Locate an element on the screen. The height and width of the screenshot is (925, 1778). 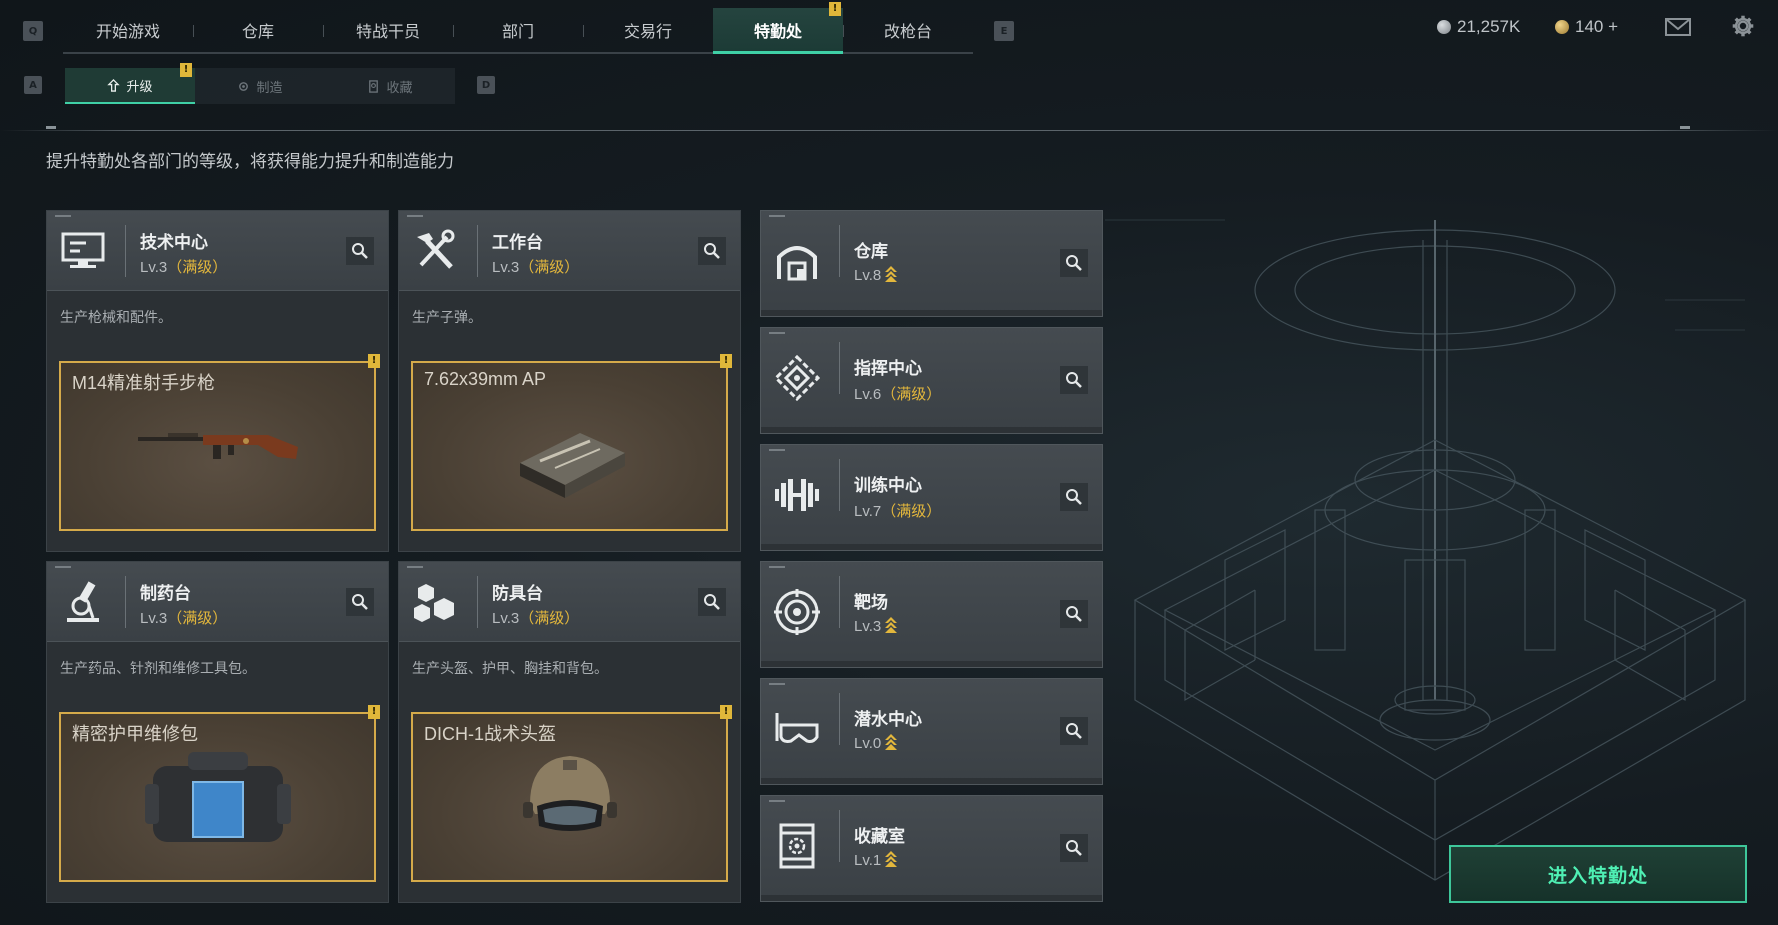
monitor-icon is located at coordinates (83, 251).